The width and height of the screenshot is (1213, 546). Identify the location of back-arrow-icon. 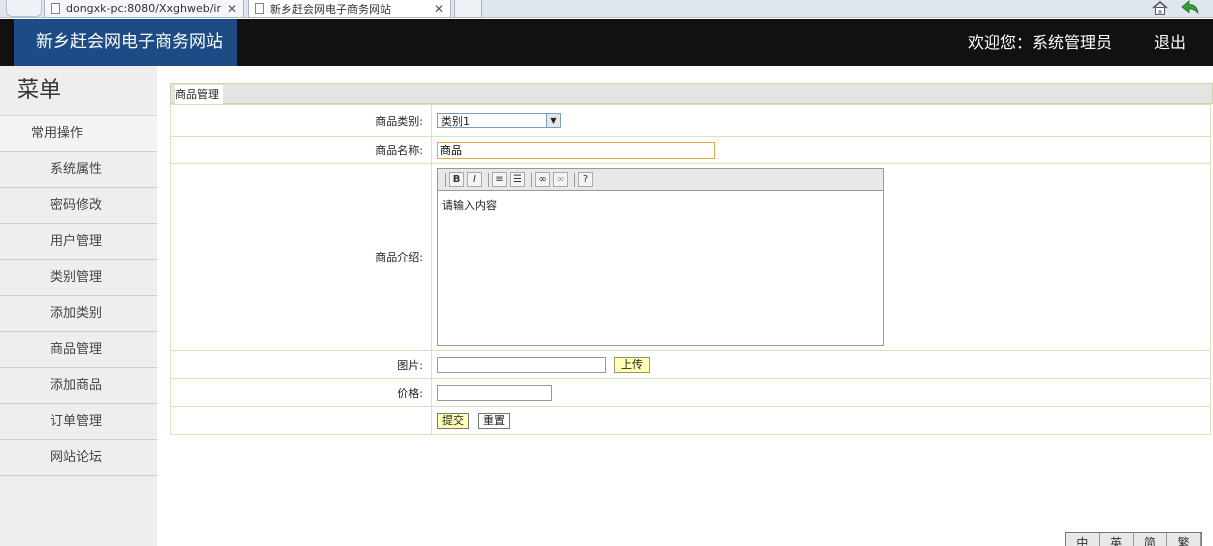
(1190, 7).